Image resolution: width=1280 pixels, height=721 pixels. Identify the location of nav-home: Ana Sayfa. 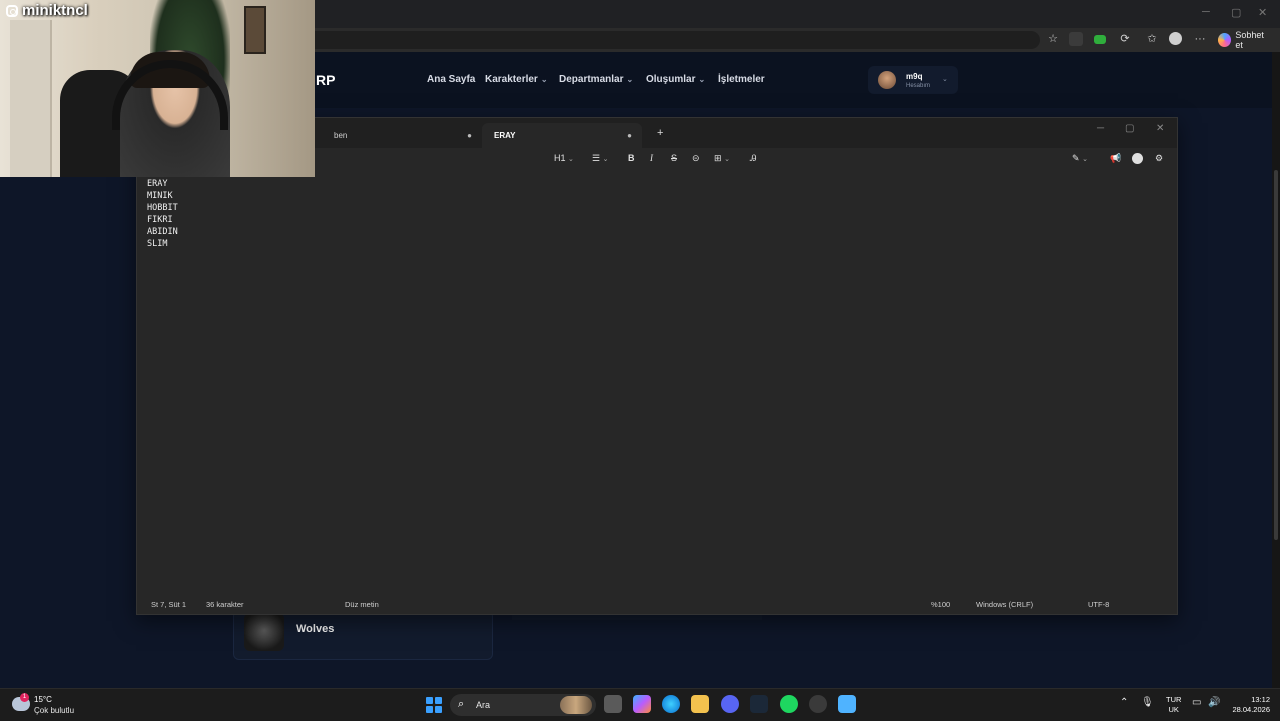
(451, 79).